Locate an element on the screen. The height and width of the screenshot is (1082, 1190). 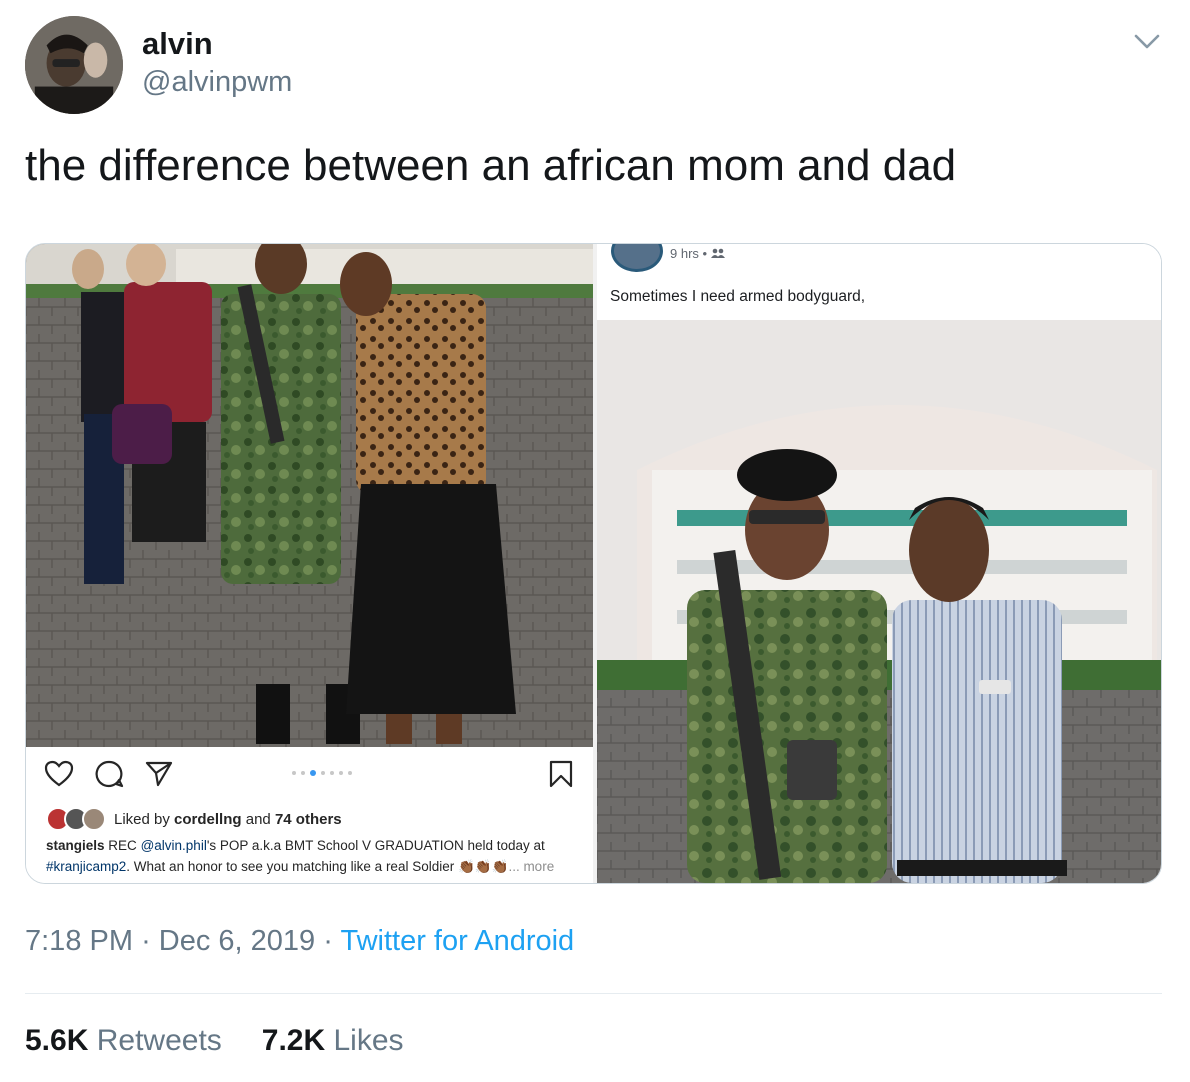
tweet-stats: 5.6K Retweets 7.2K Likes is located at coordinates (234, 1041).